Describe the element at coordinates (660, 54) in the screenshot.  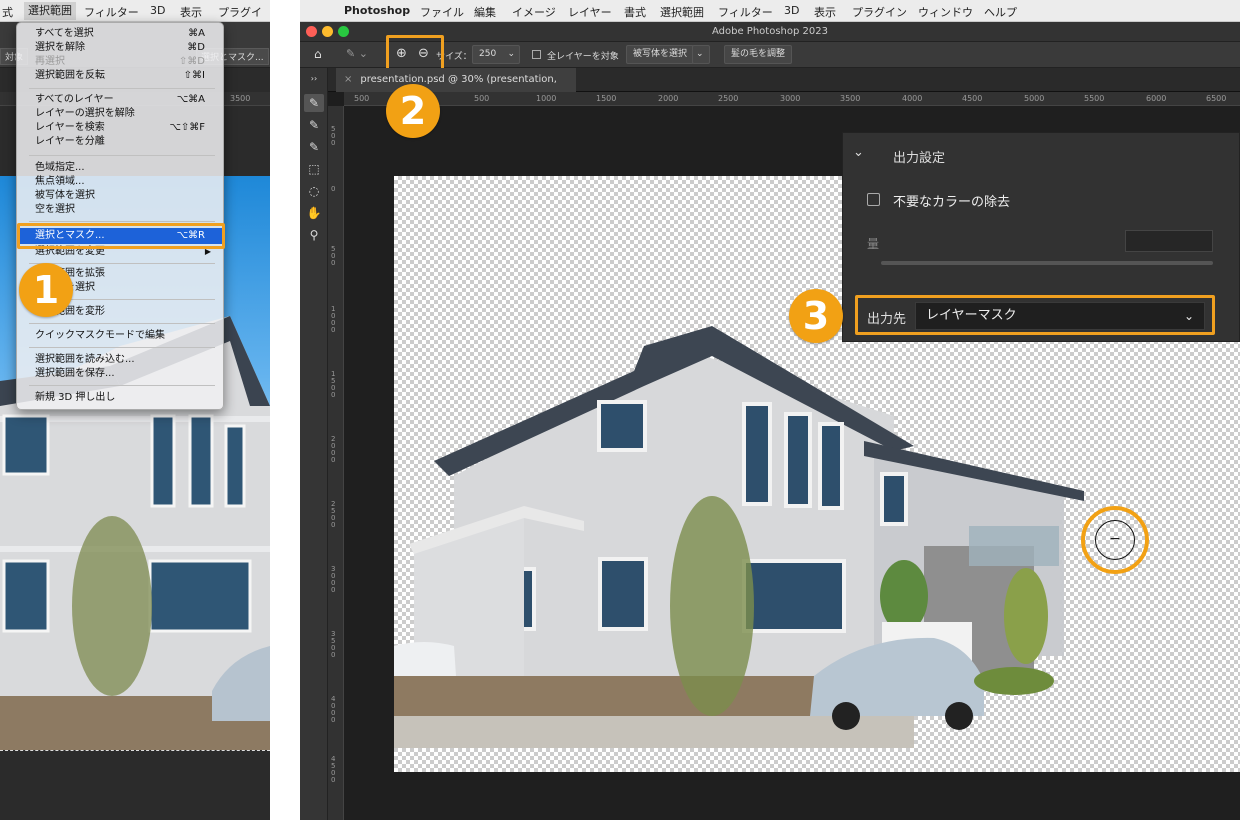
I see `select-subject-button: 被写体を選択` at that location.